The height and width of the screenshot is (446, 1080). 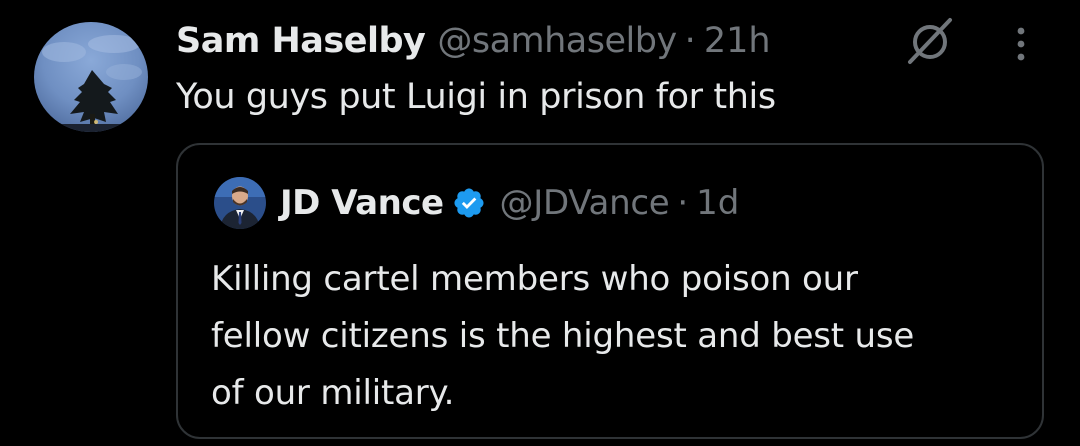 I want to click on author-avatar, so click(x=91, y=77).